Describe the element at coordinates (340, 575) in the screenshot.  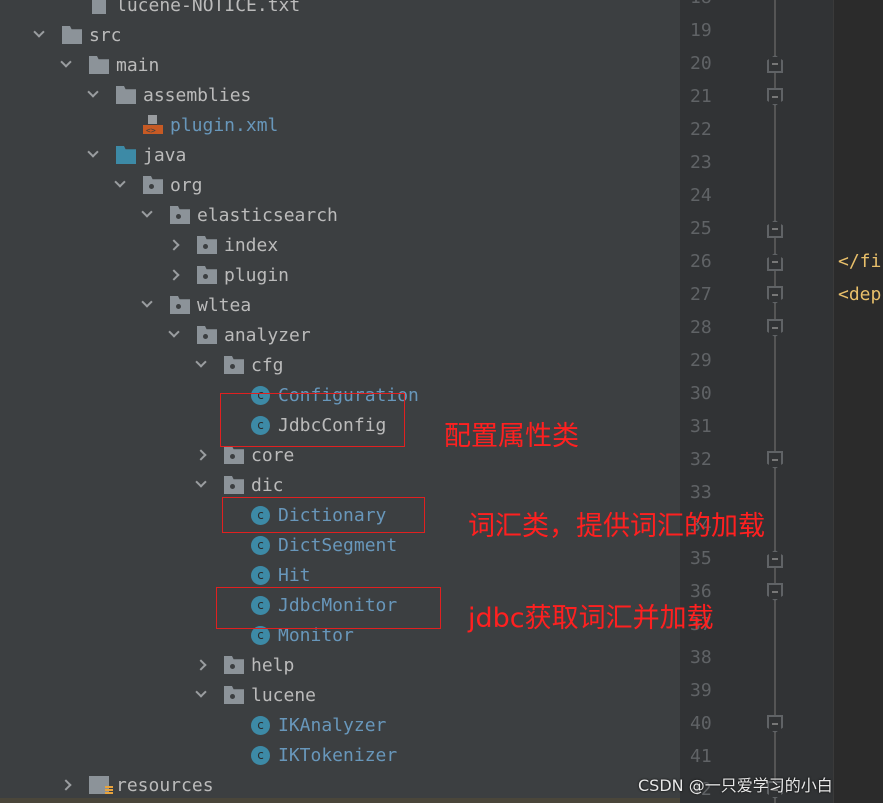
I see `tree-item-hit: c Hit` at that location.